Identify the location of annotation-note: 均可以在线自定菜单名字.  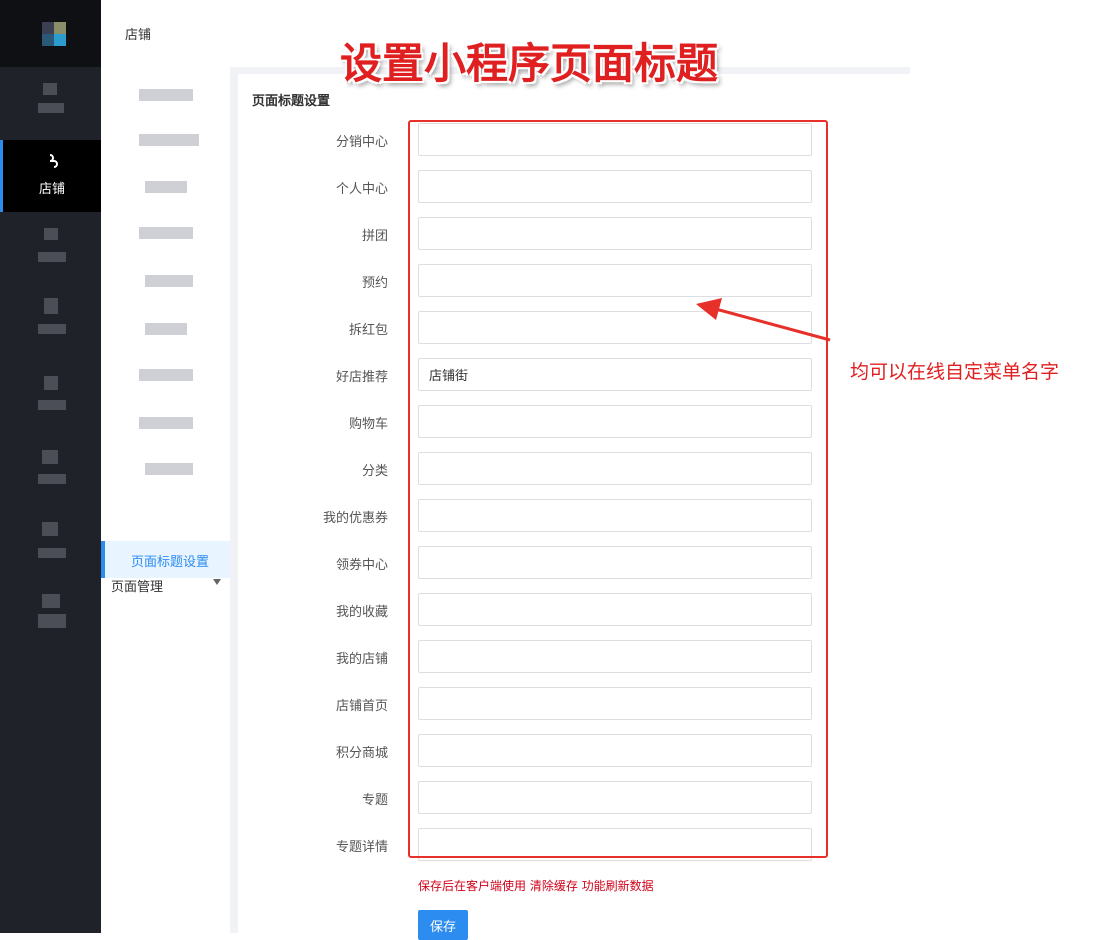
(955, 372).